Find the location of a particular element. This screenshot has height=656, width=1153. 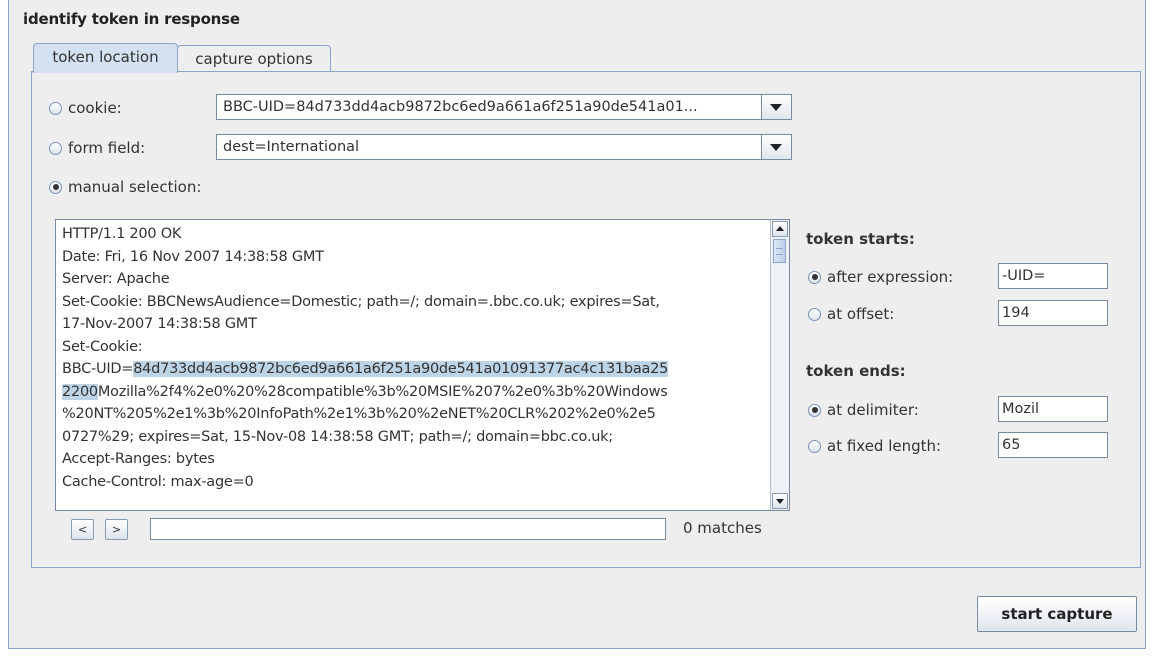

cookie-radio is located at coordinates (55, 108).